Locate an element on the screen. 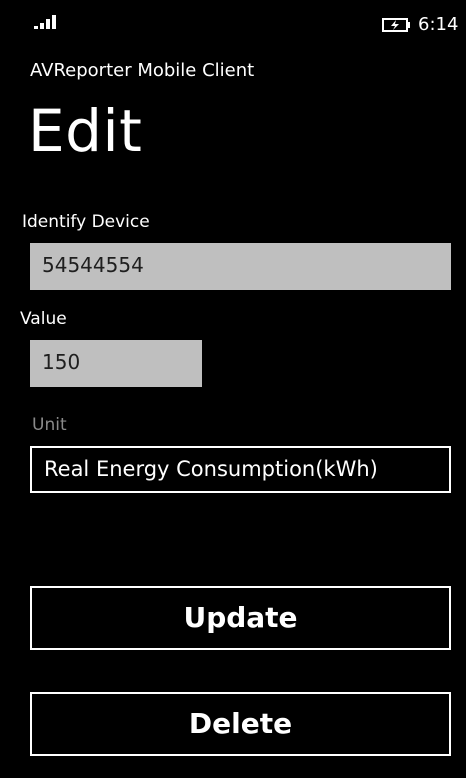  unit-select: Real Energy Consumption(kWh) is located at coordinates (240, 469).